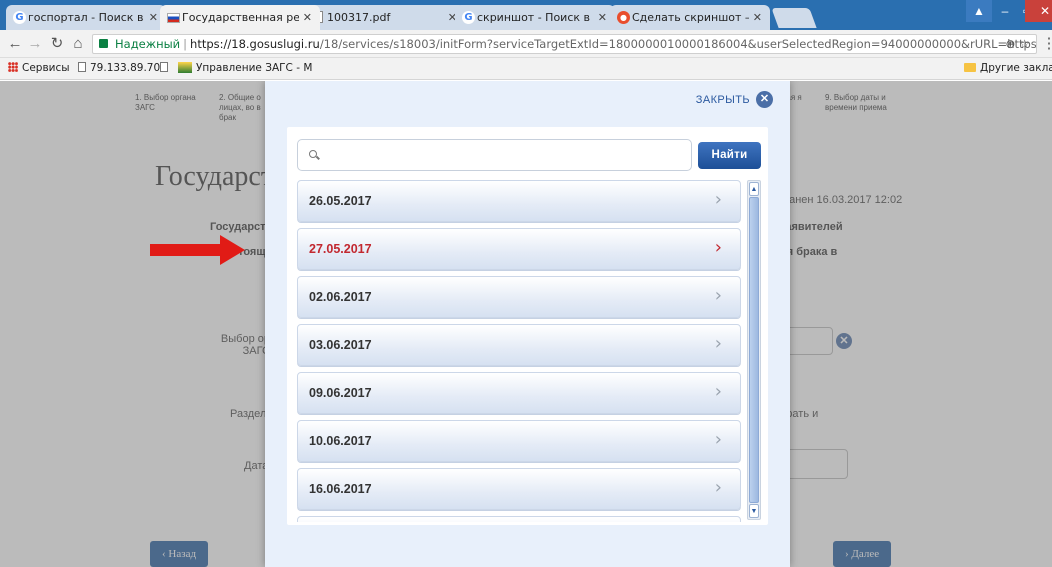 The image size is (1052, 567). Describe the element at coordinates (519, 489) in the screenshot. I see `date-item: 16.06.2017 ›` at that location.